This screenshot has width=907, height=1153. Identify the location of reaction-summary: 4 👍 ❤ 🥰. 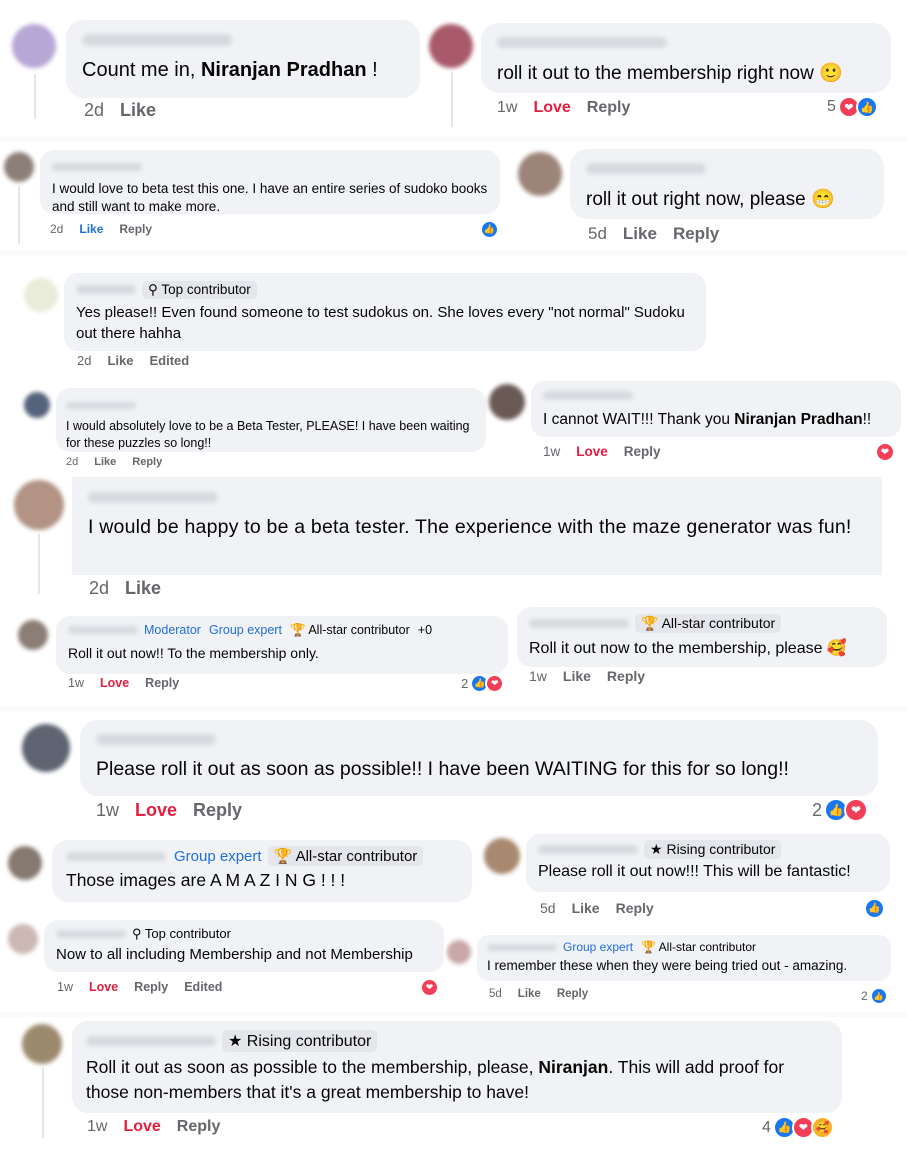
(798, 1127).